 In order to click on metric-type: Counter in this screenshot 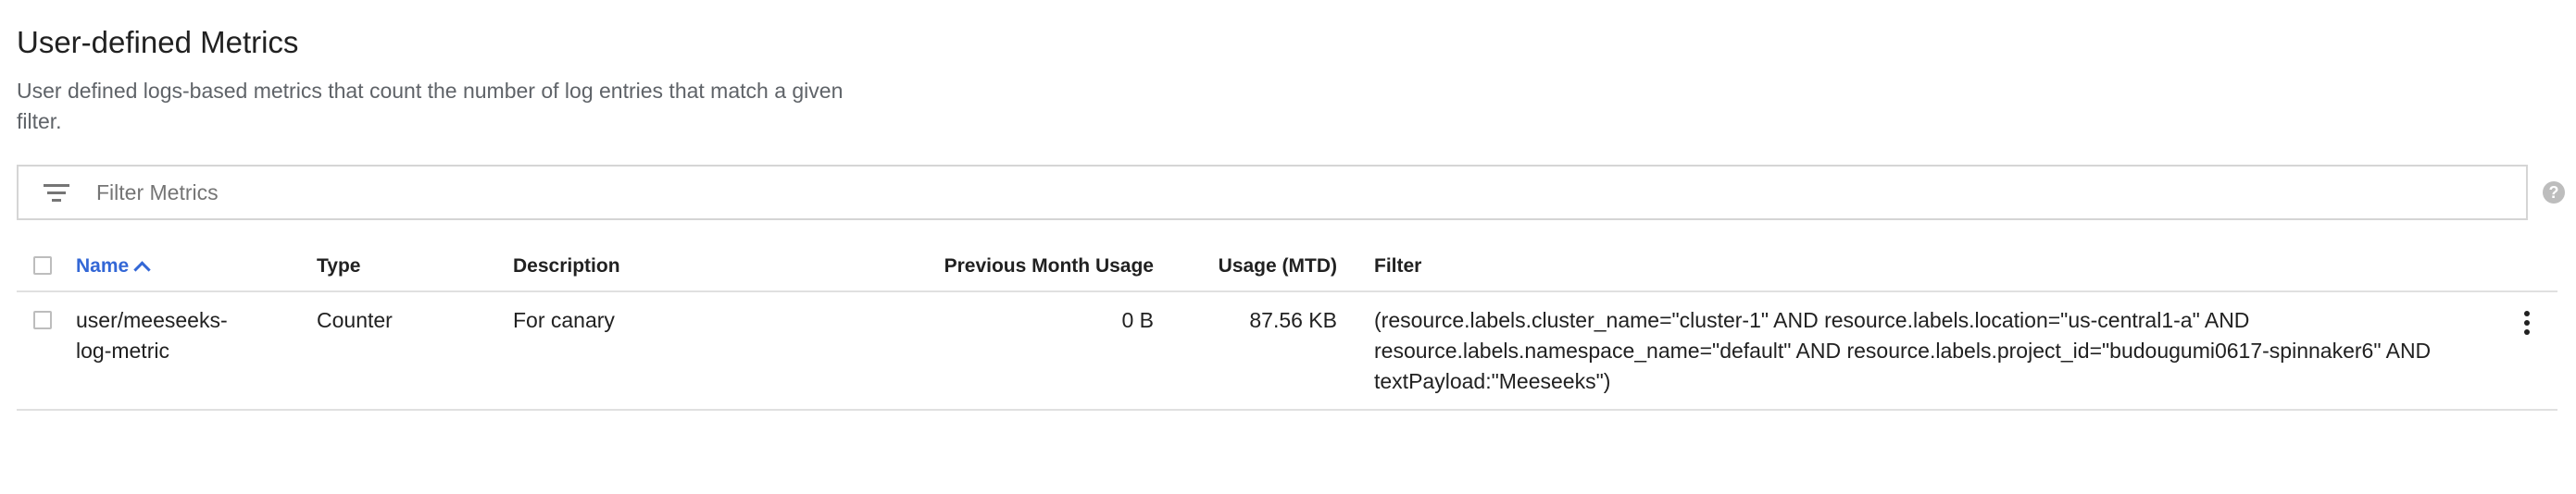, I will do `click(355, 320)`.